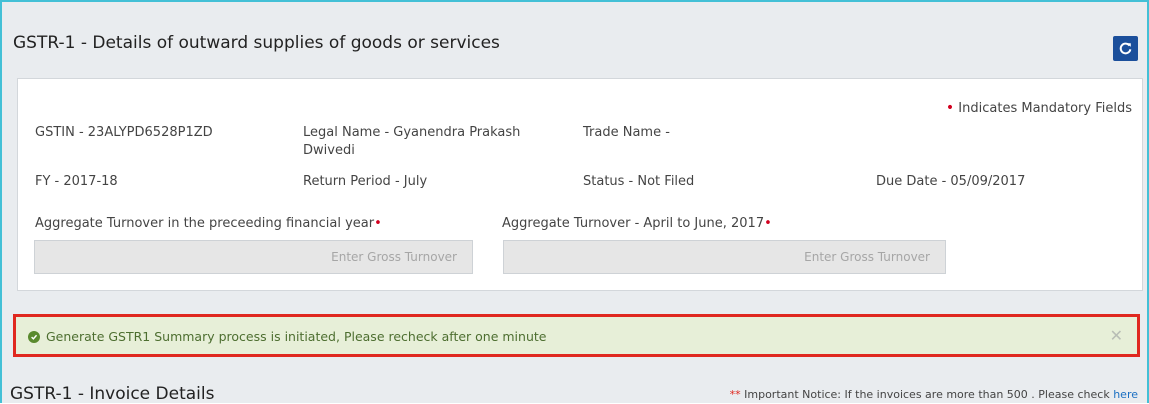  Describe the element at coordinates (34, 336) in the screenshot. I see `check-circle-icon` at that location.